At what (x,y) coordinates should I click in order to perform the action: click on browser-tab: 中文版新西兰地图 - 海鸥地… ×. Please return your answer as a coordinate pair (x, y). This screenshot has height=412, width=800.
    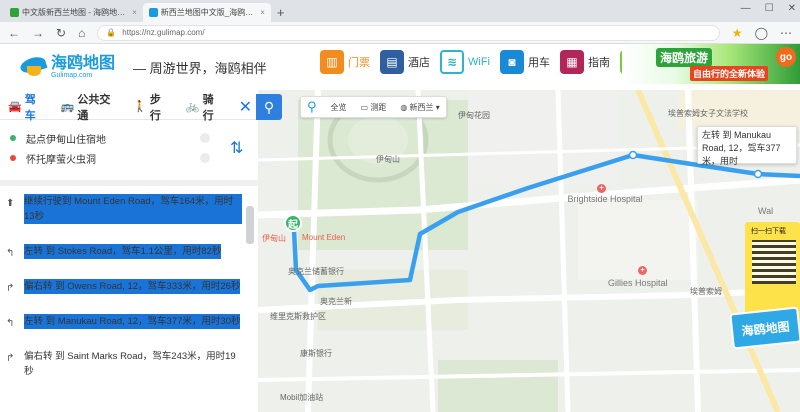
    Looking at the image, I should click on (73, 12).